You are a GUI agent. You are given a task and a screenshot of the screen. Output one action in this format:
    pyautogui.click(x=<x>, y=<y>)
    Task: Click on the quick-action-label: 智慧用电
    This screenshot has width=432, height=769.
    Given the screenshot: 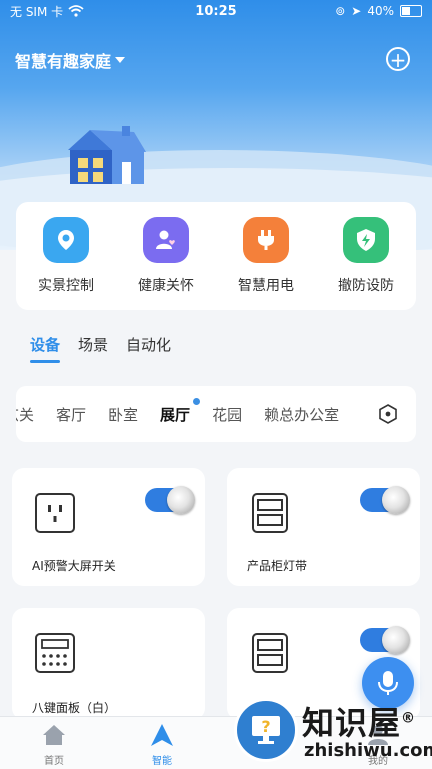 What is the action you would take?
    pyautogui.click(x=266, y=286)
    